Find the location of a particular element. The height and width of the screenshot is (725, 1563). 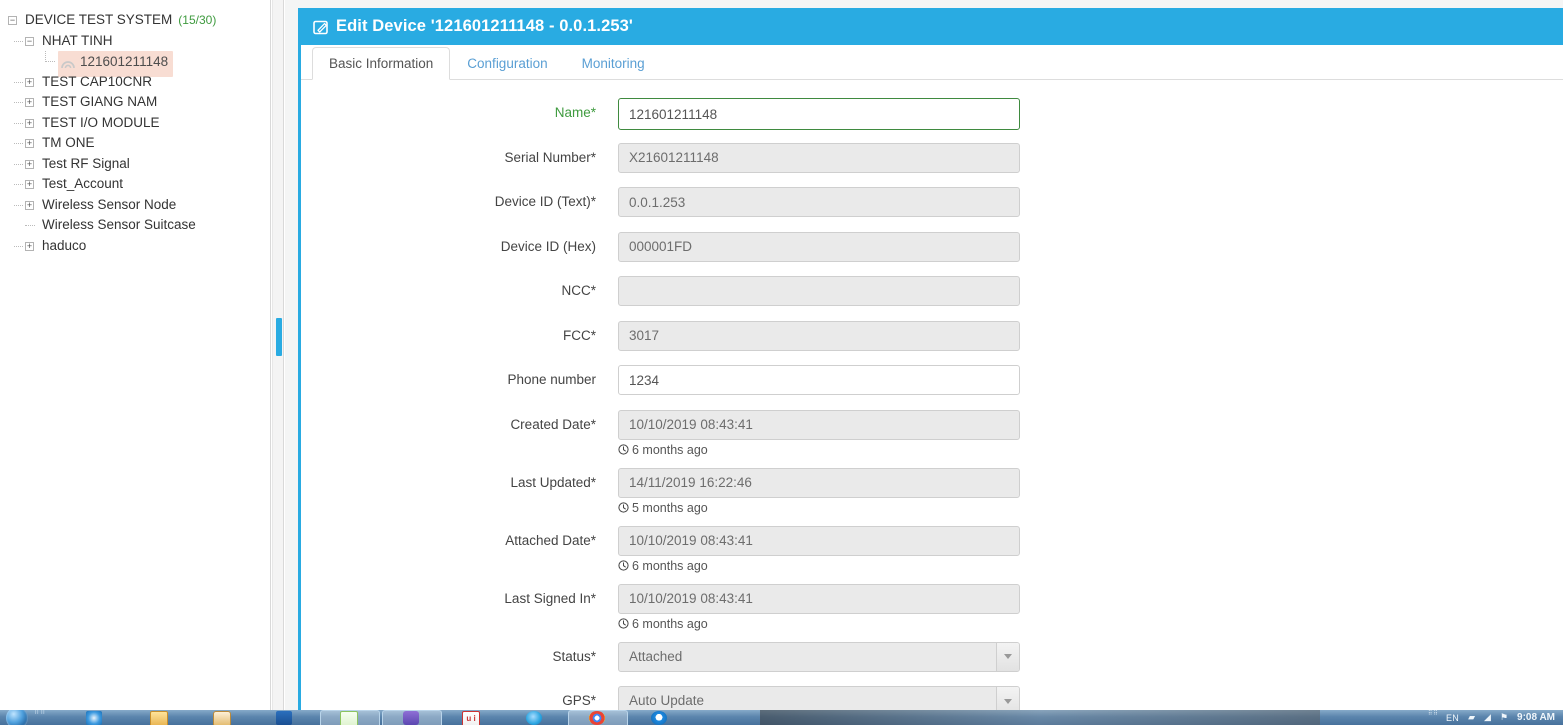

tree-node-wireless-sensor-node: + Wireless Sensor Node is located at coordinates (135, 205).